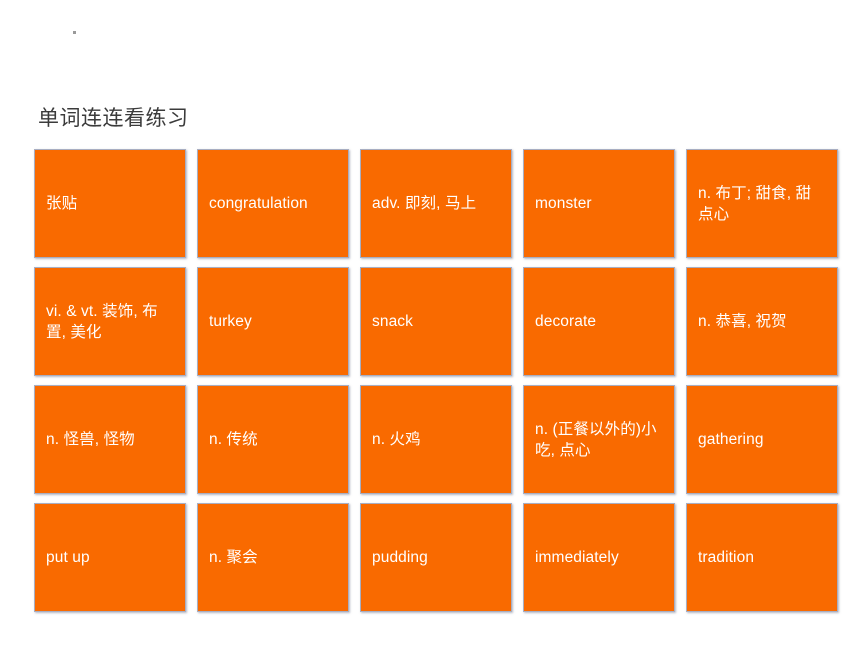 The width and height of the screenshot is (860, 645). What do you see at coordinates (62, 203) in the screenshot?
I see `word-card-label: 张贴` at bounding box center [62, 203].